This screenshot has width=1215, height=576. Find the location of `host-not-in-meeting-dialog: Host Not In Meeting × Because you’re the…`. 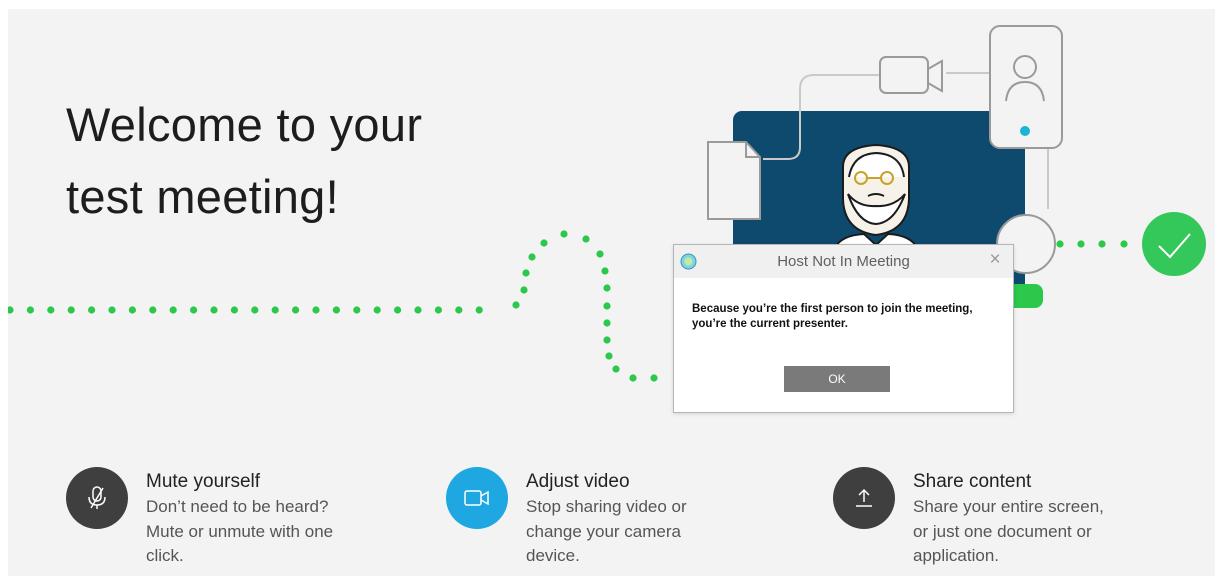

host-not-in-meeting-dialog: Host Not In Meeting × Because you’re the… is located at coordinates (843, 328).